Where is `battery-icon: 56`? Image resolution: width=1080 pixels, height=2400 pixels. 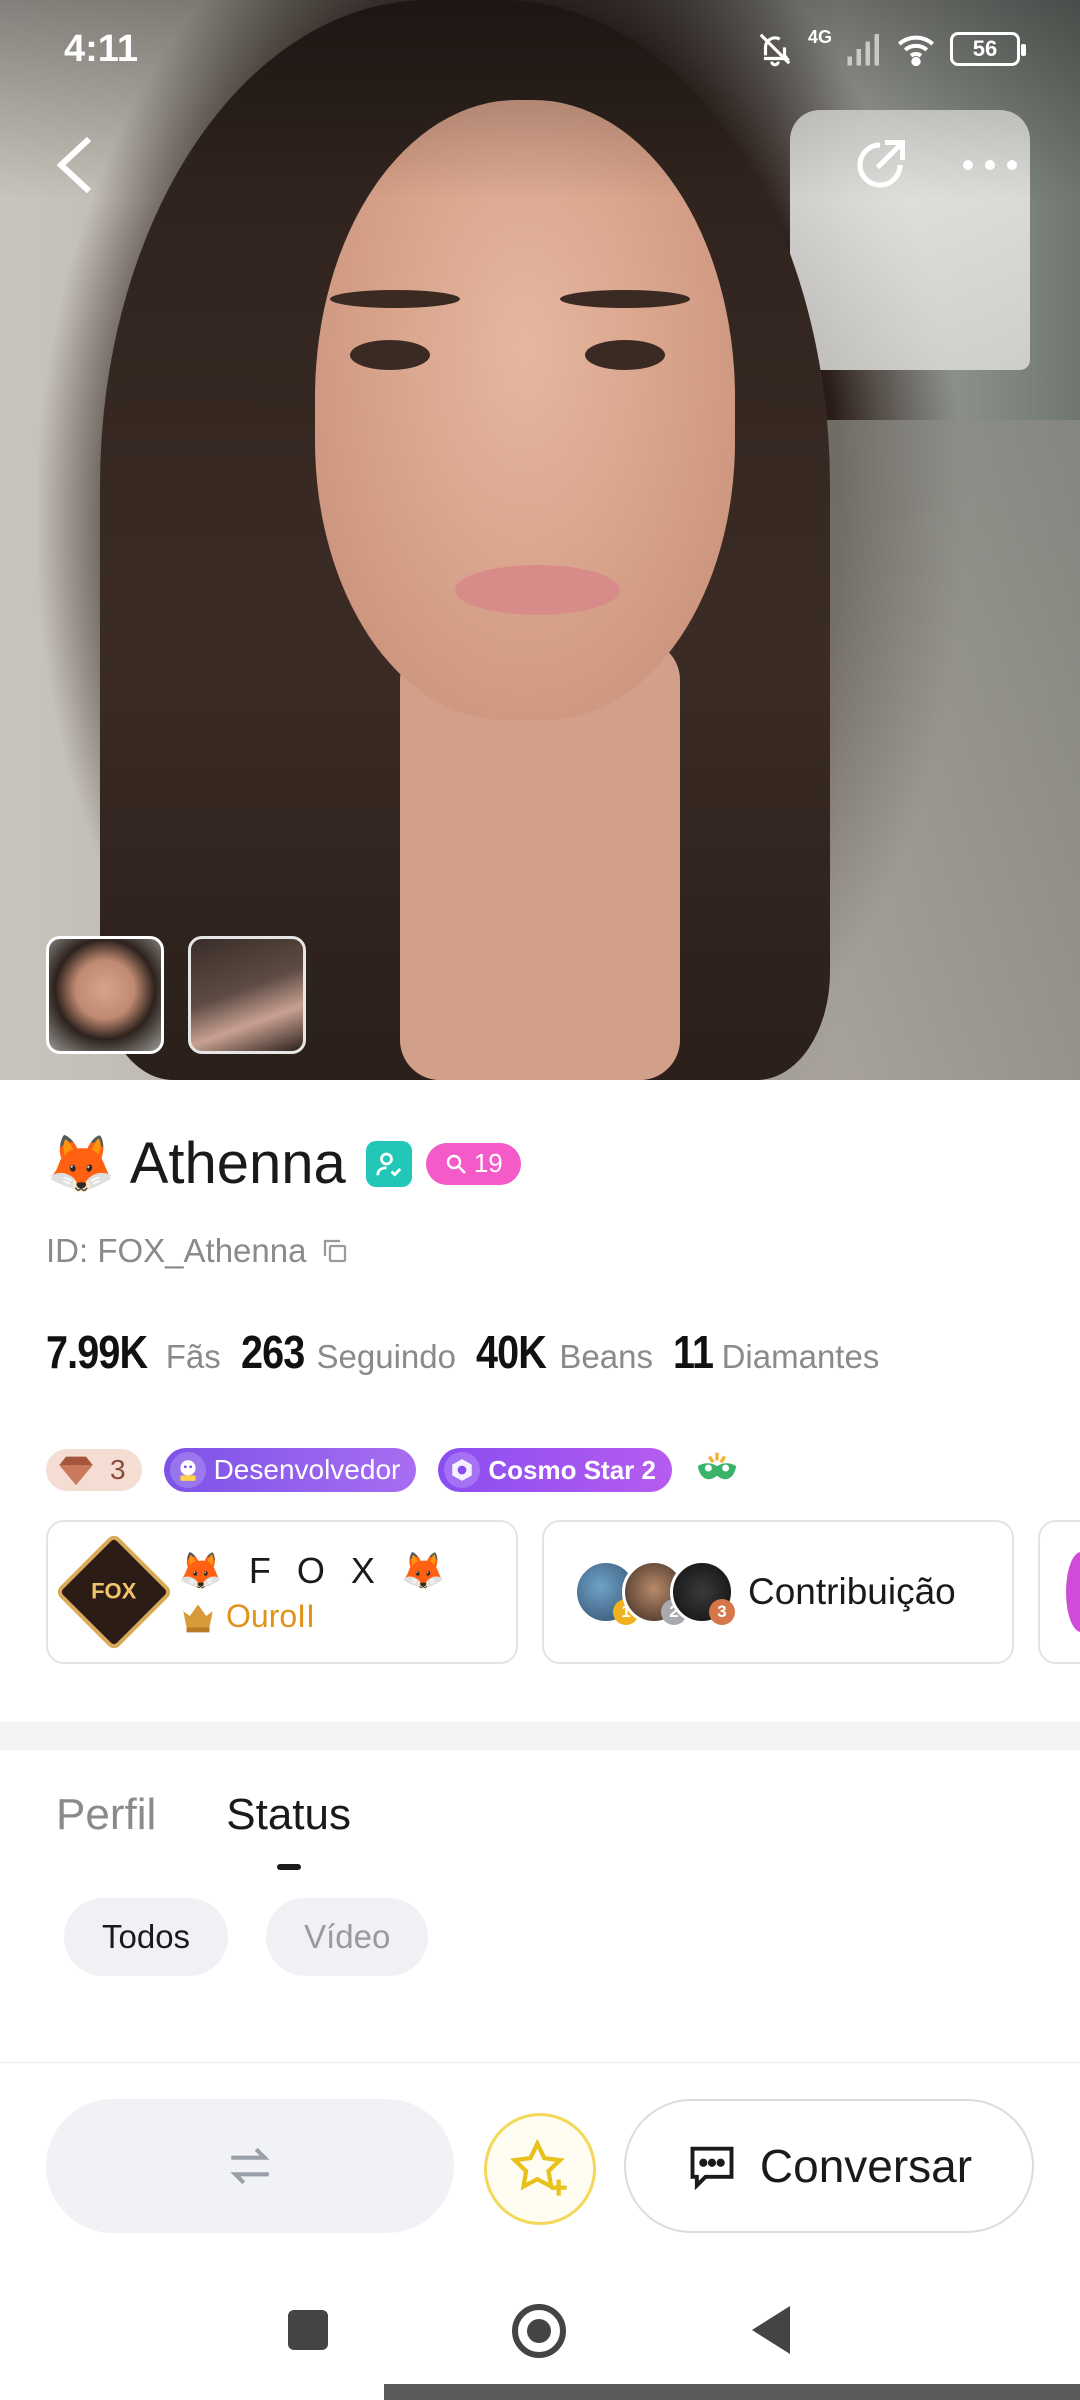 battery-icon: 56 is located at coordinates (988, 49).